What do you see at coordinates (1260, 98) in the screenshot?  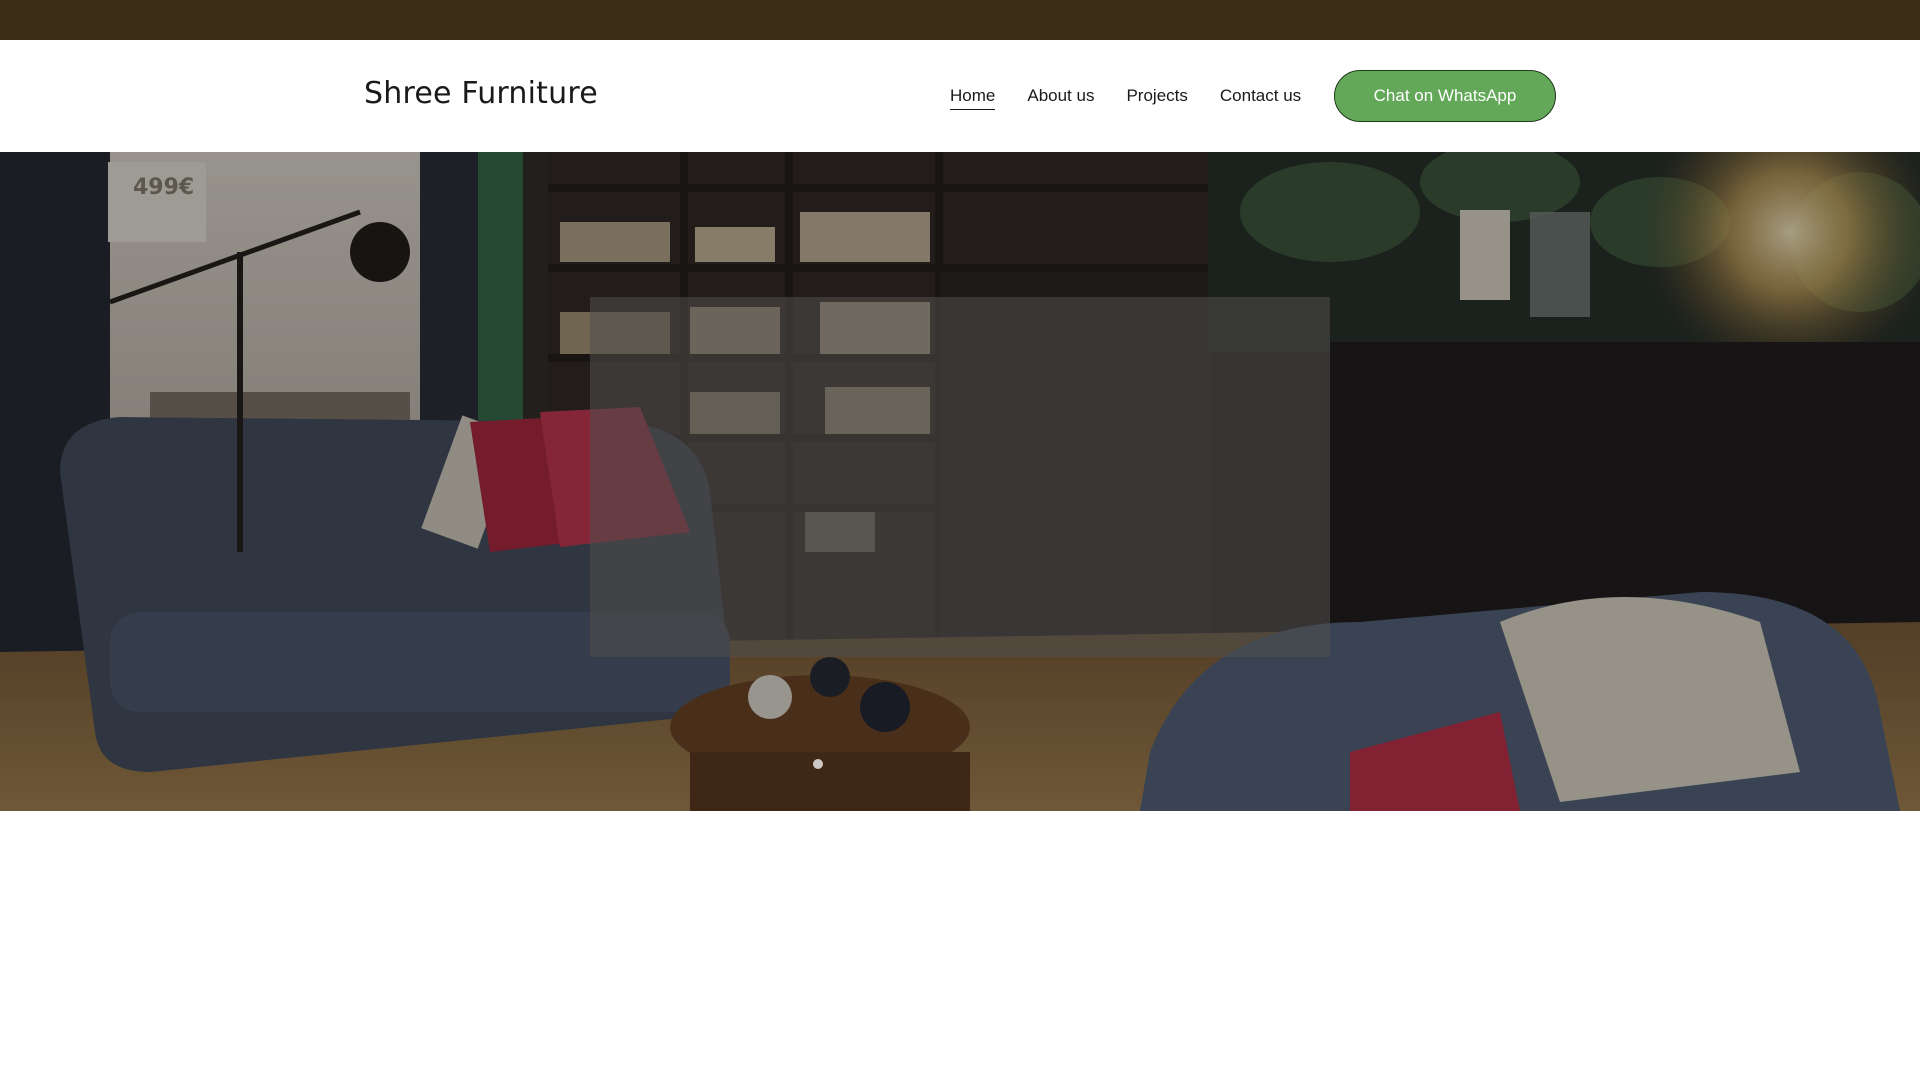 I see `nav-link-contact: Contact us` at bounding box center [1260, 98].